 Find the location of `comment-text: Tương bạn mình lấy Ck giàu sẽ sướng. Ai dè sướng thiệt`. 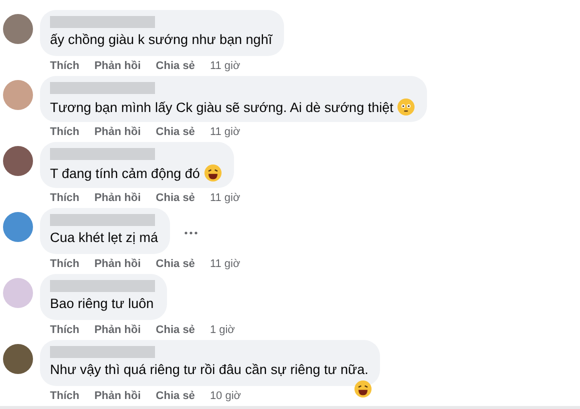

comment-text: Tương bạn mình lấy Ck giàu sẽ sướng. Ai dè sướng thiệt is located at coordinates (222, 107).